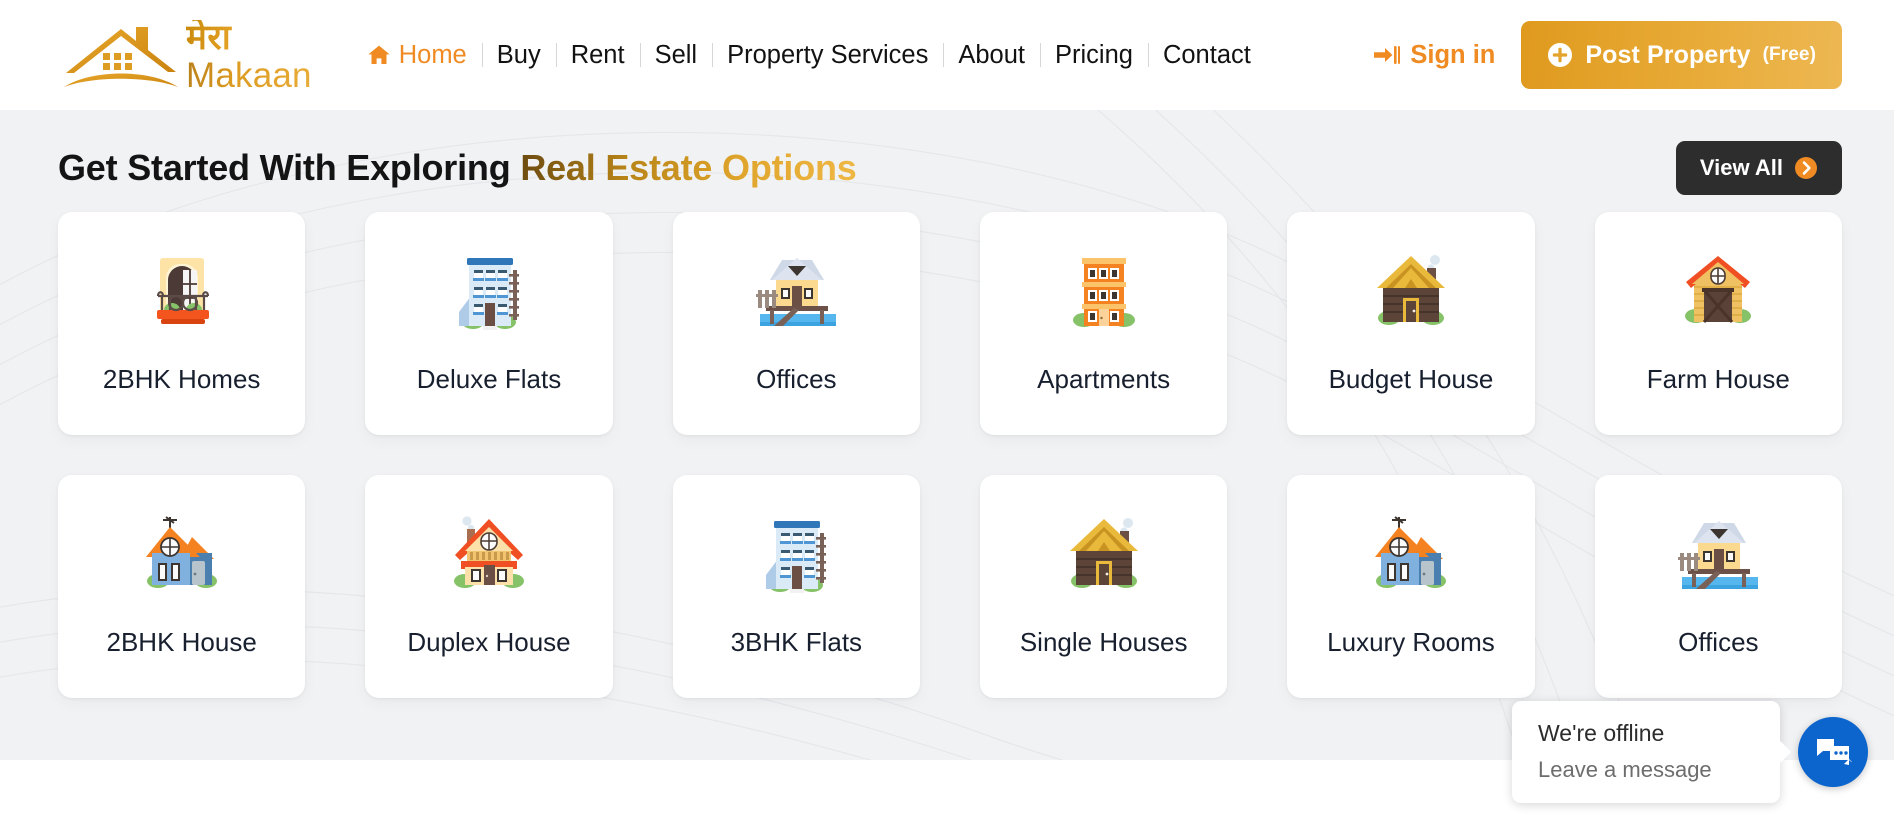 The image size is (1894, 821). I want to click on chevron-right-circle-icon, so click(1806, 168).